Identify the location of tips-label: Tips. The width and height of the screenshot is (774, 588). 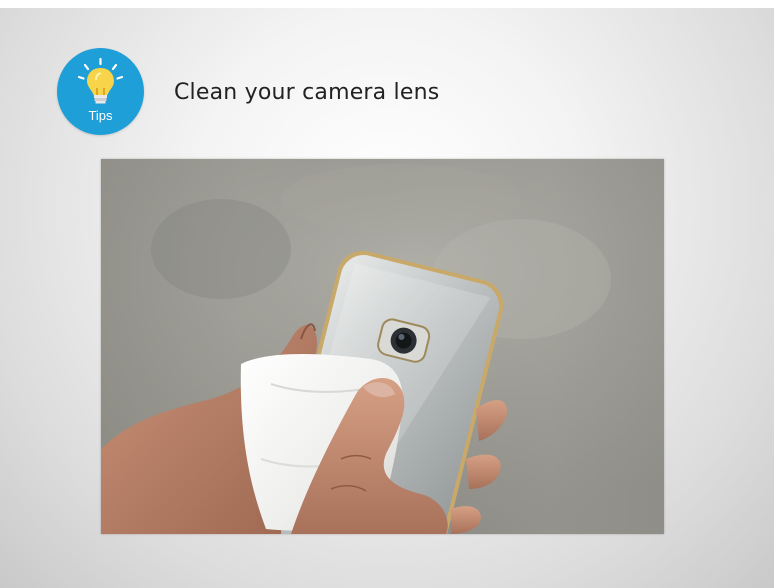
(100, 115).